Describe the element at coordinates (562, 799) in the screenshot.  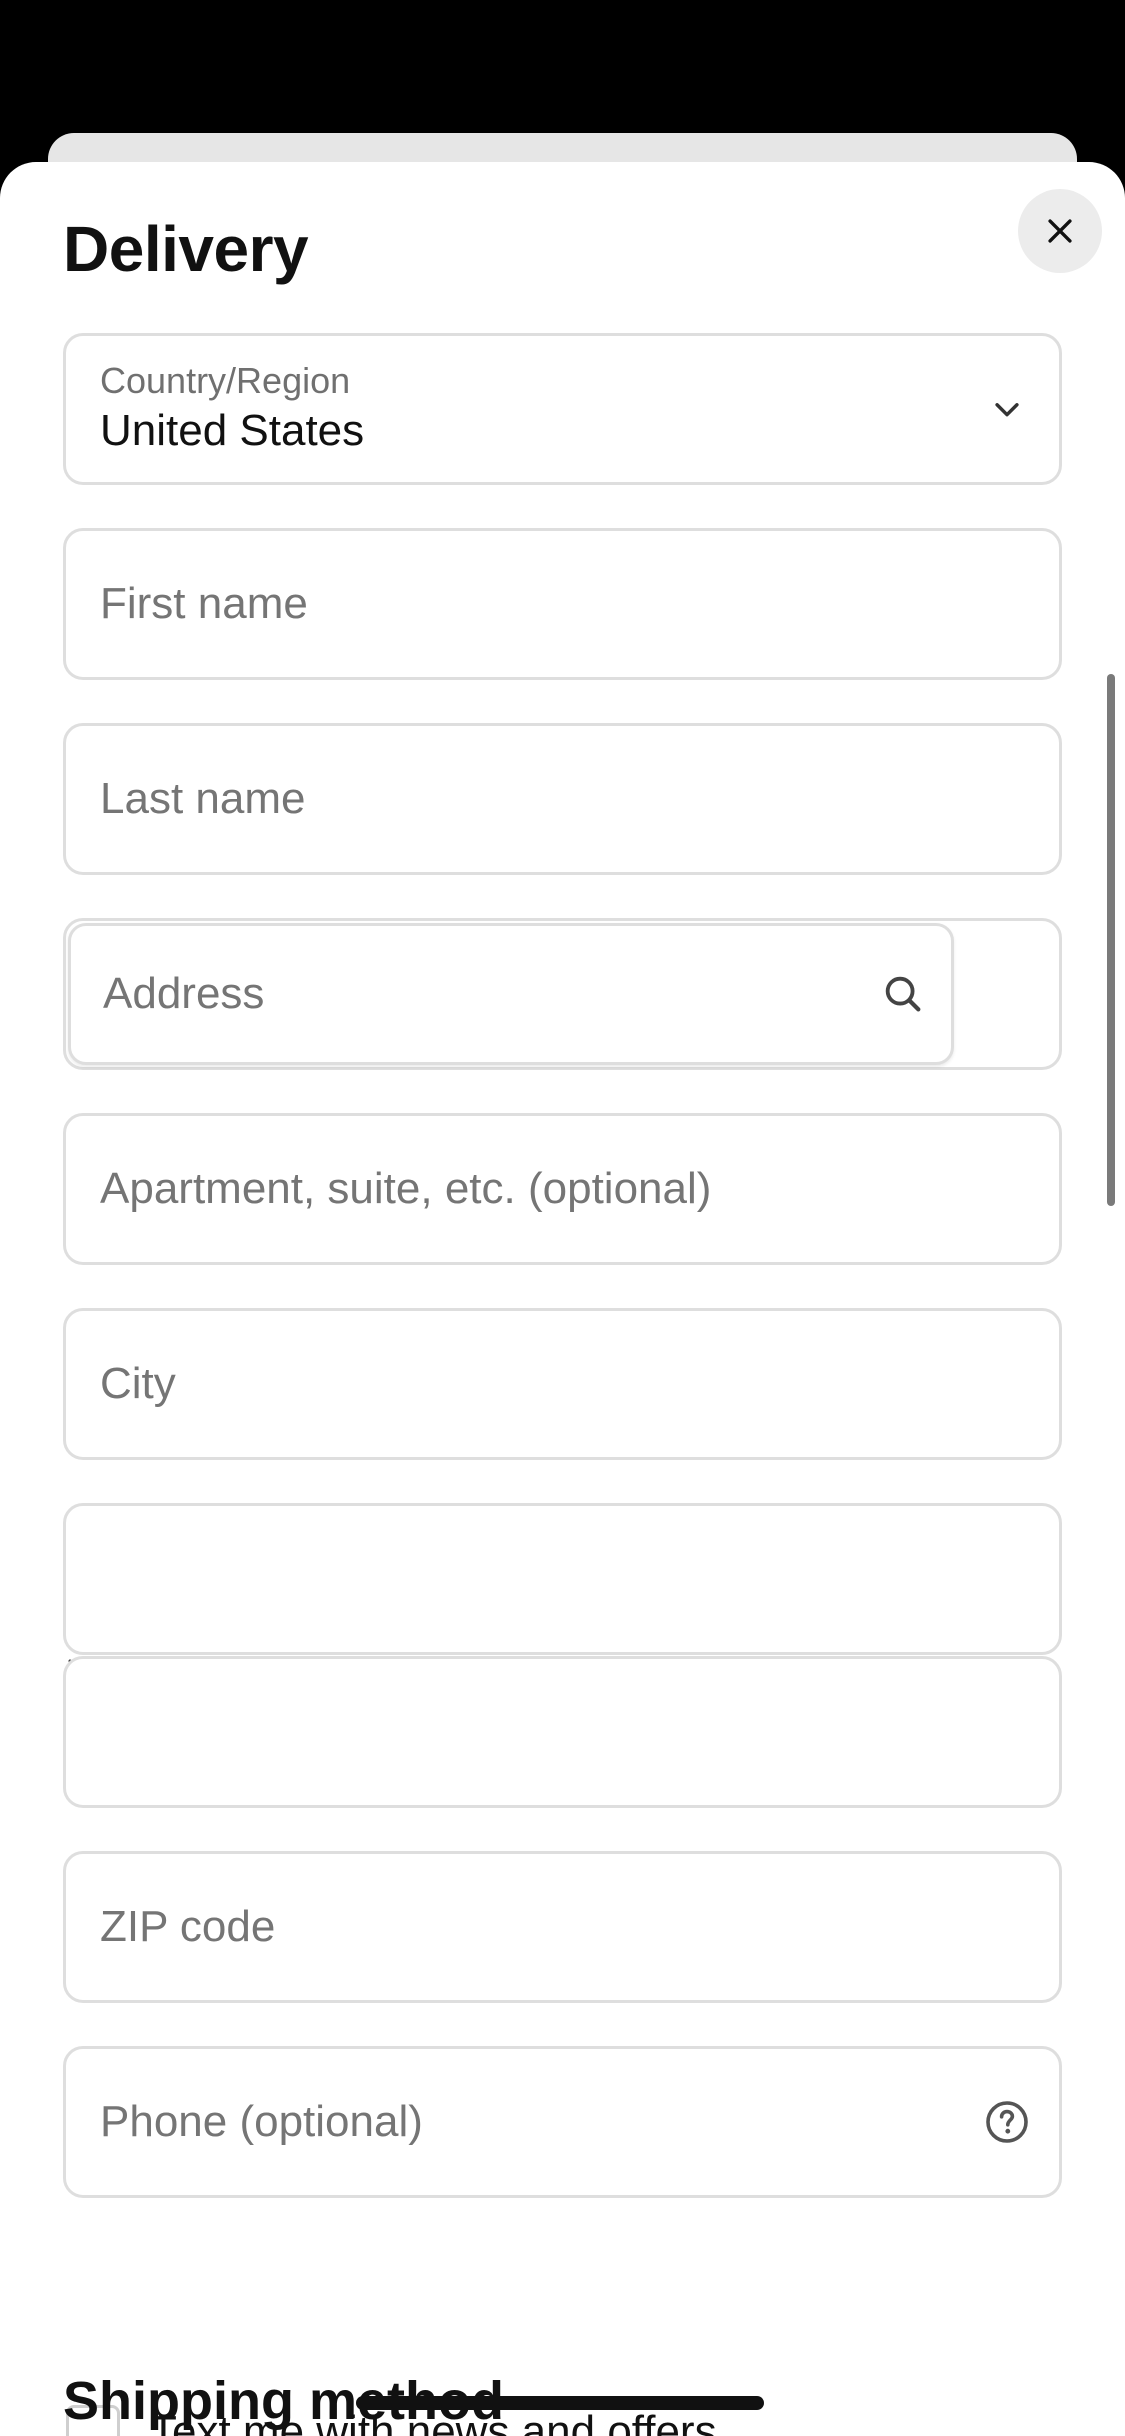
I see `last-name-field: Last name` at that location.